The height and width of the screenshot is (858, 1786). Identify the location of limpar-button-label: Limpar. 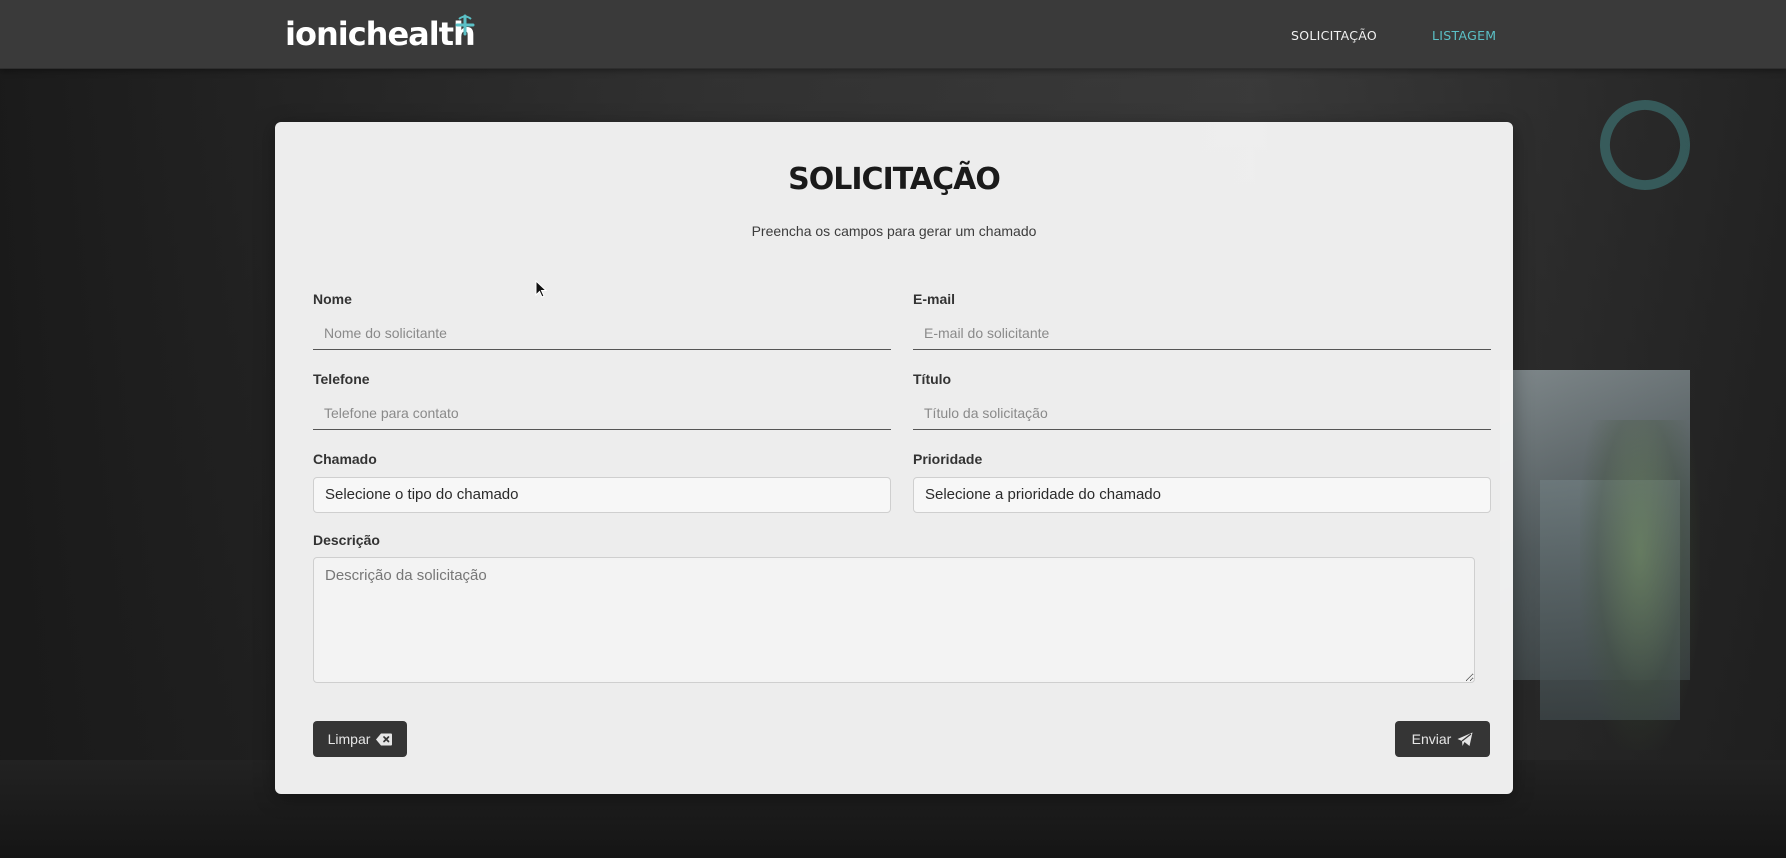
(349, 739).